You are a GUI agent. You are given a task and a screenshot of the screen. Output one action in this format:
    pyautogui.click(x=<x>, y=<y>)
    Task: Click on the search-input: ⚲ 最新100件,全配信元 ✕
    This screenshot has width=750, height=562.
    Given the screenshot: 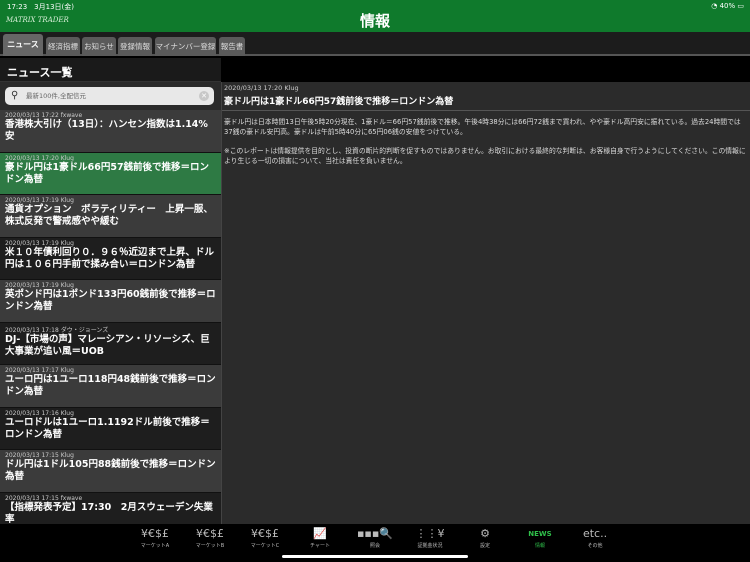 What is the action you would take?
    pyautogui.click(x=109, y=96)
    